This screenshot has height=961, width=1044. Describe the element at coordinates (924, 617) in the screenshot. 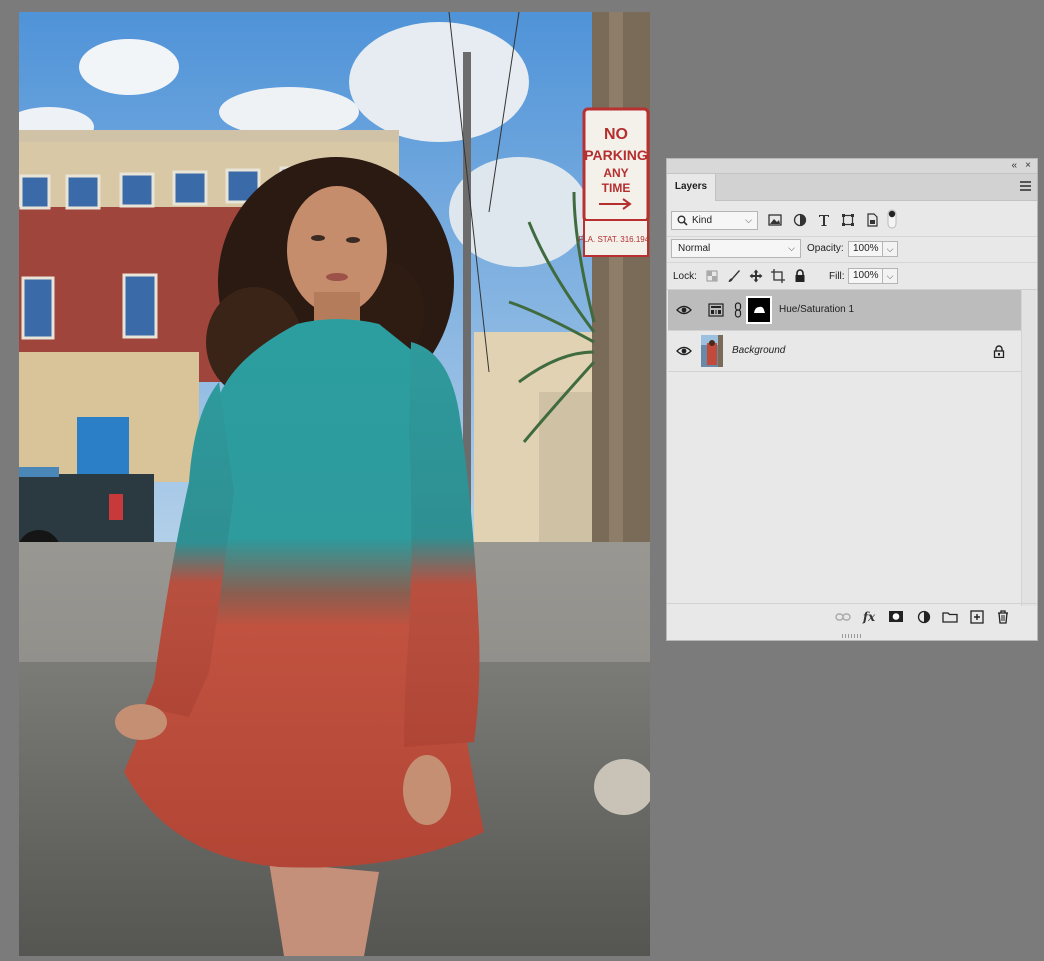

I see `new-adjustment-icon` at that location.